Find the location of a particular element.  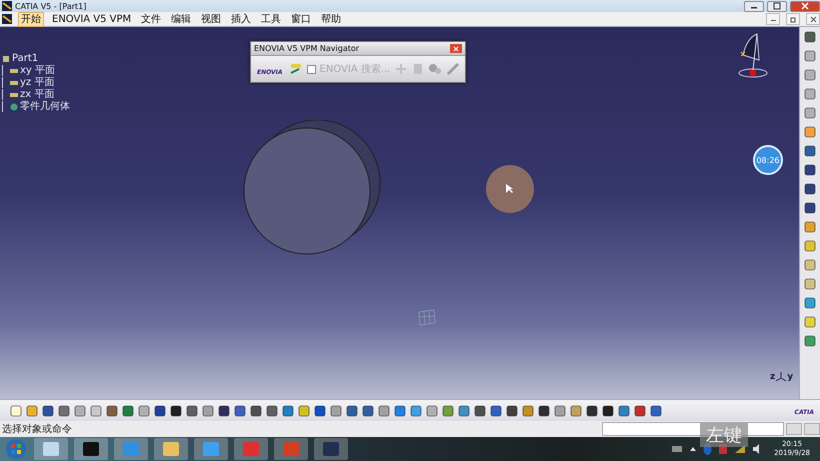

restore-button is located at coordinates (793, 19).